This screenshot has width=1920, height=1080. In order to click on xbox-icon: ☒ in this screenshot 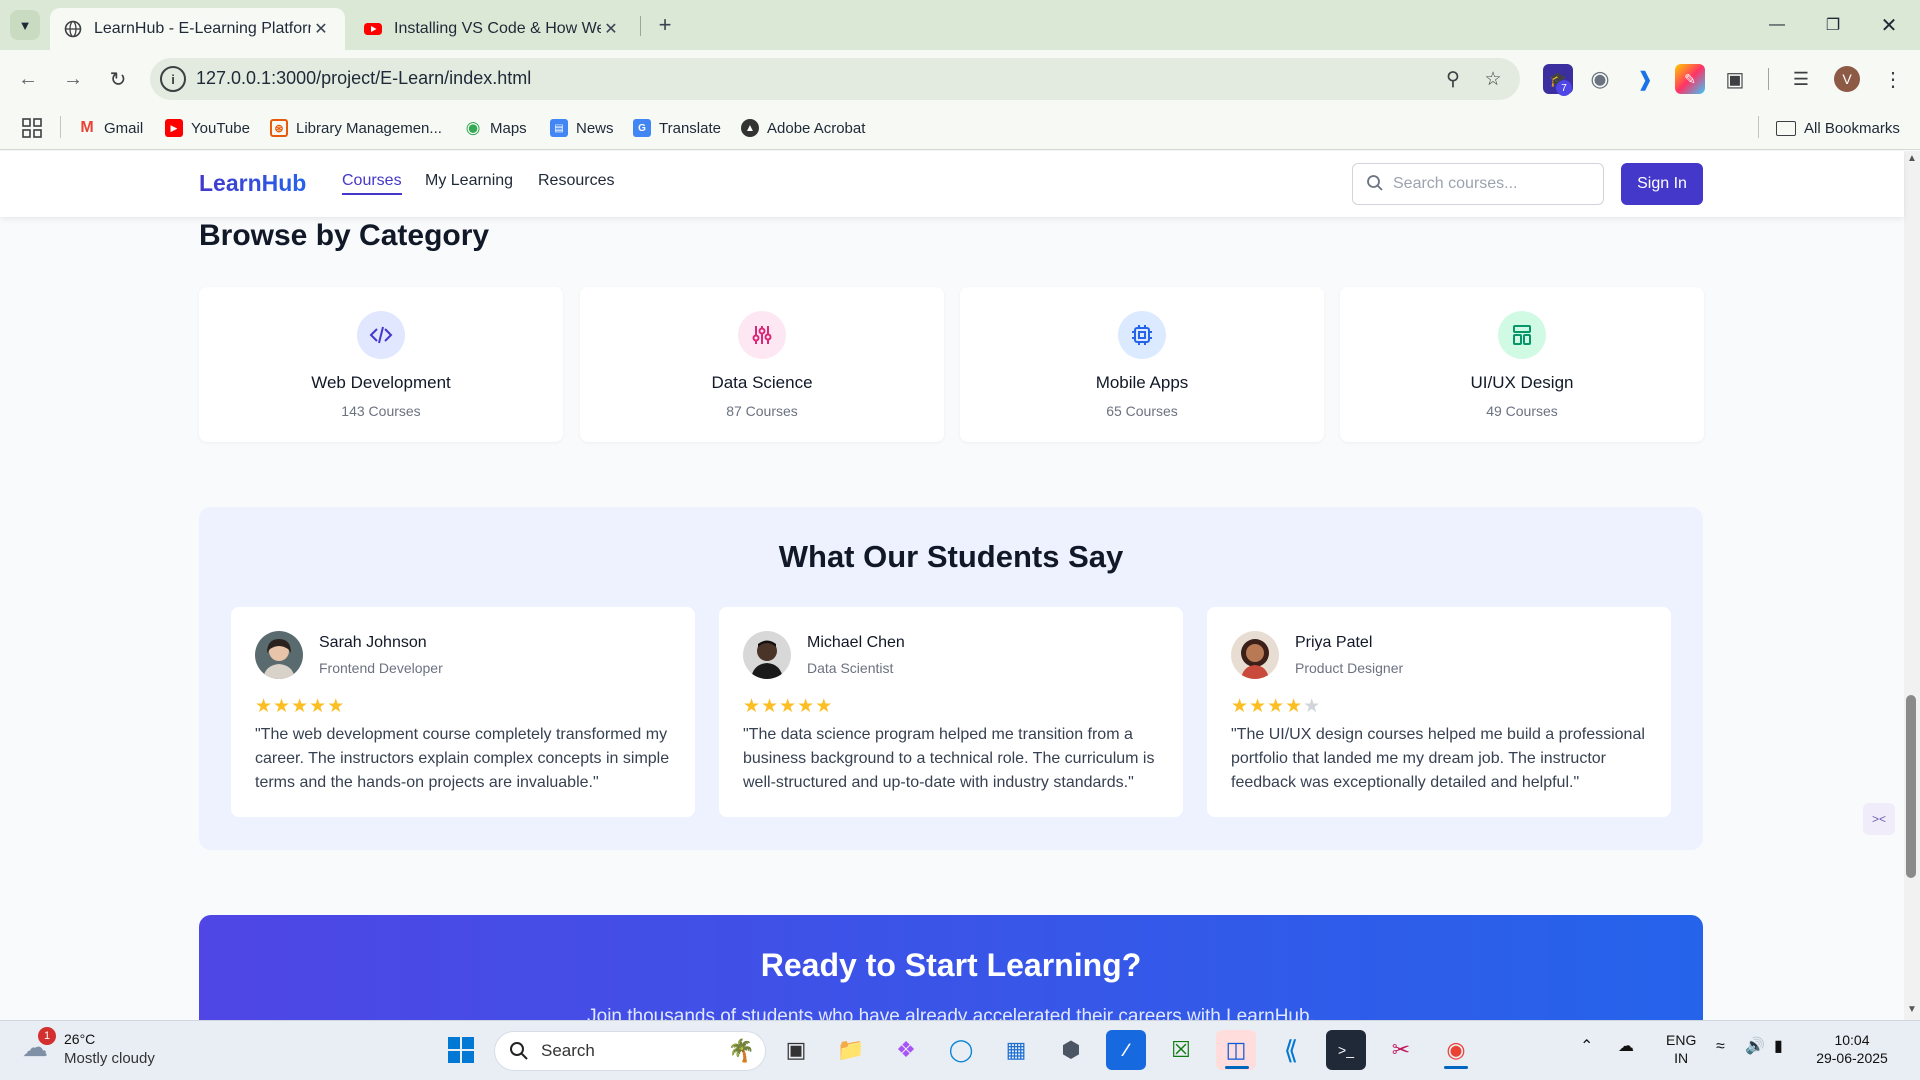, I will do `click(1181, 1050)`.